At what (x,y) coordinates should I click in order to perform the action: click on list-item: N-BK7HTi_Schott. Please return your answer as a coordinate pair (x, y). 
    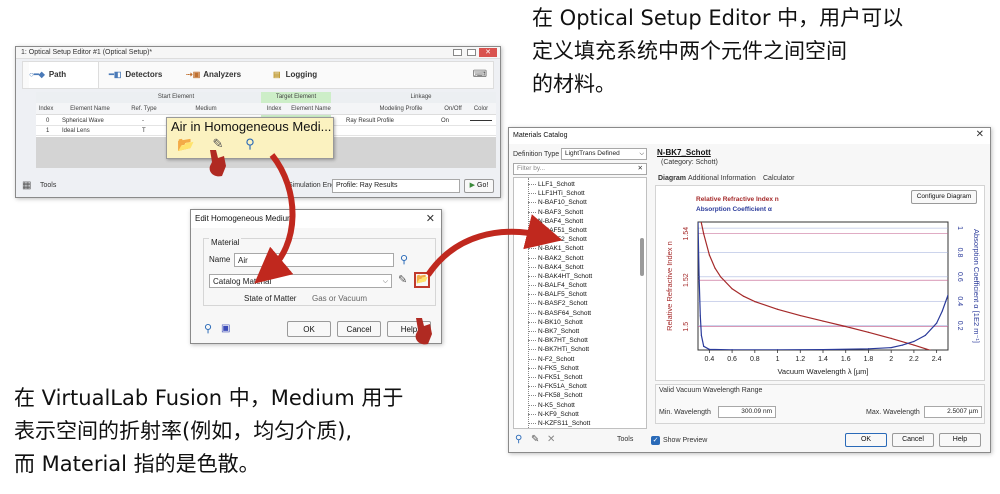
    Looking at the image, I should click on (575, 349).